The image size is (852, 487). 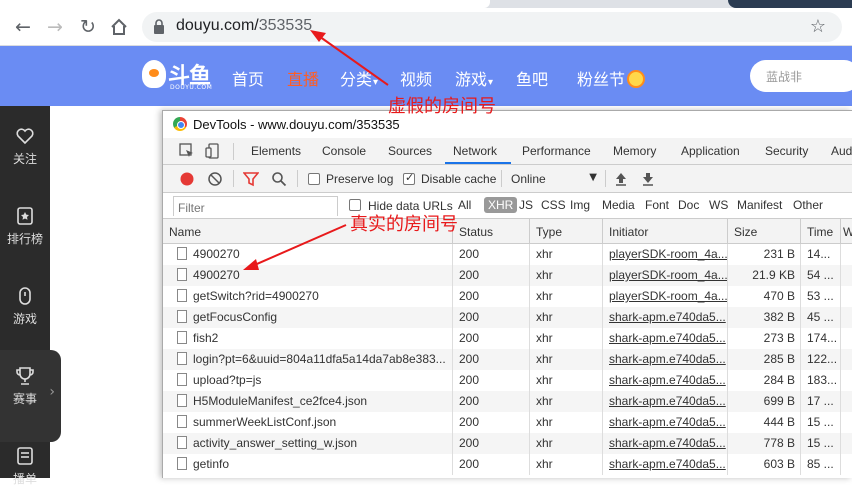 I want to click on annotation-real-room: 真实的房间号, so click(x=404, y=224).